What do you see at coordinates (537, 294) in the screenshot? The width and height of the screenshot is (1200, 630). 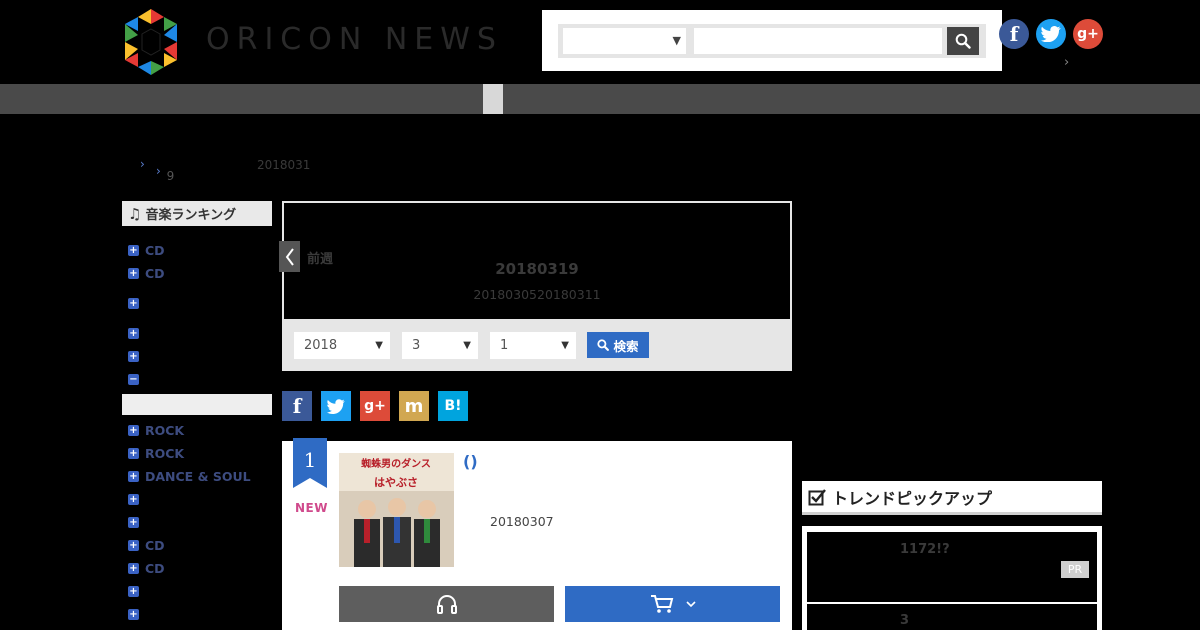 I see `week-range: 2018030520180311` at bounding box center [537, 294].